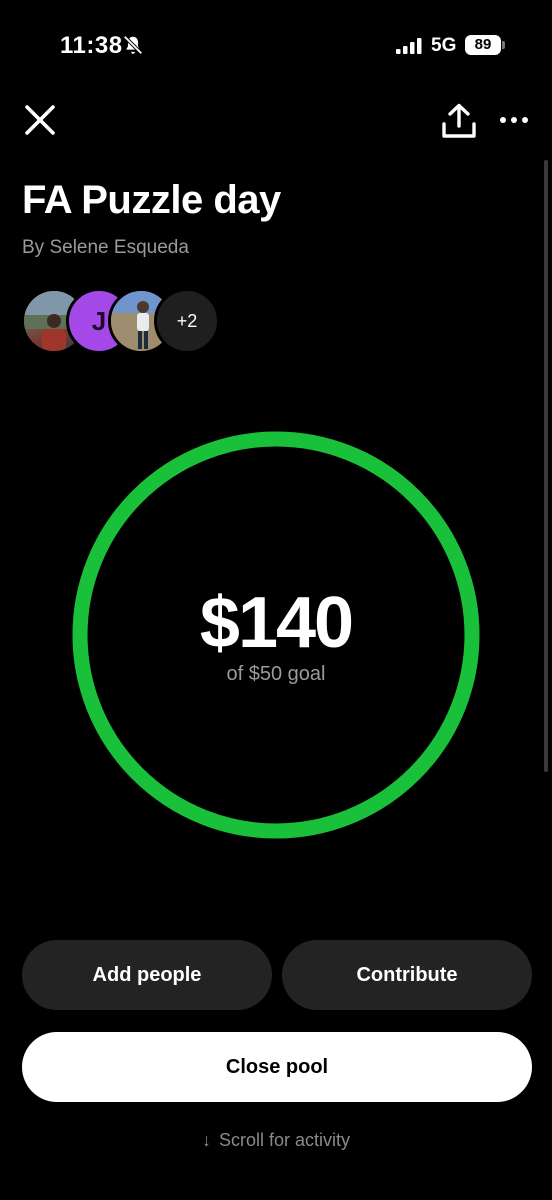 The width and height of the screenshot is (552, 1200). What do you see at coordinates (276, 623) in the screenshot?
I see `pool-amount: $140` at bounding box center [276, 623].